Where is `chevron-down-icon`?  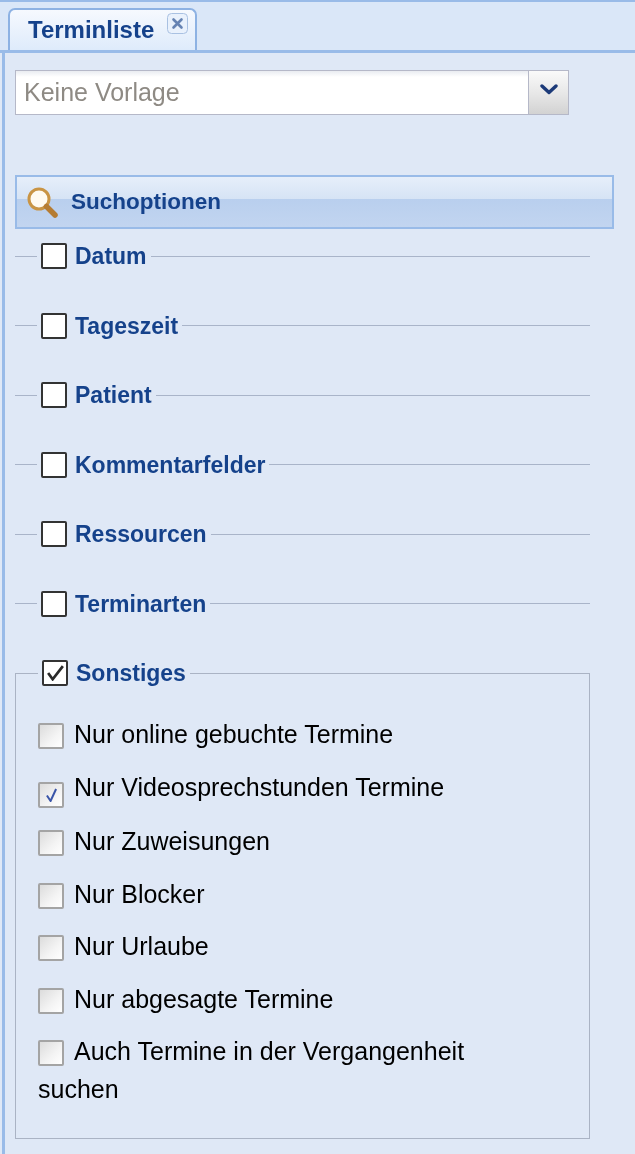
chevron-down-icon is located at coordinates (548, 89).